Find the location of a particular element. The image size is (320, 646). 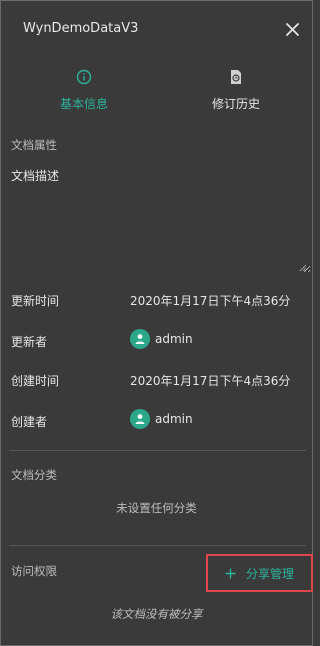

updater-name: admin is located at coordinates (174, 339).